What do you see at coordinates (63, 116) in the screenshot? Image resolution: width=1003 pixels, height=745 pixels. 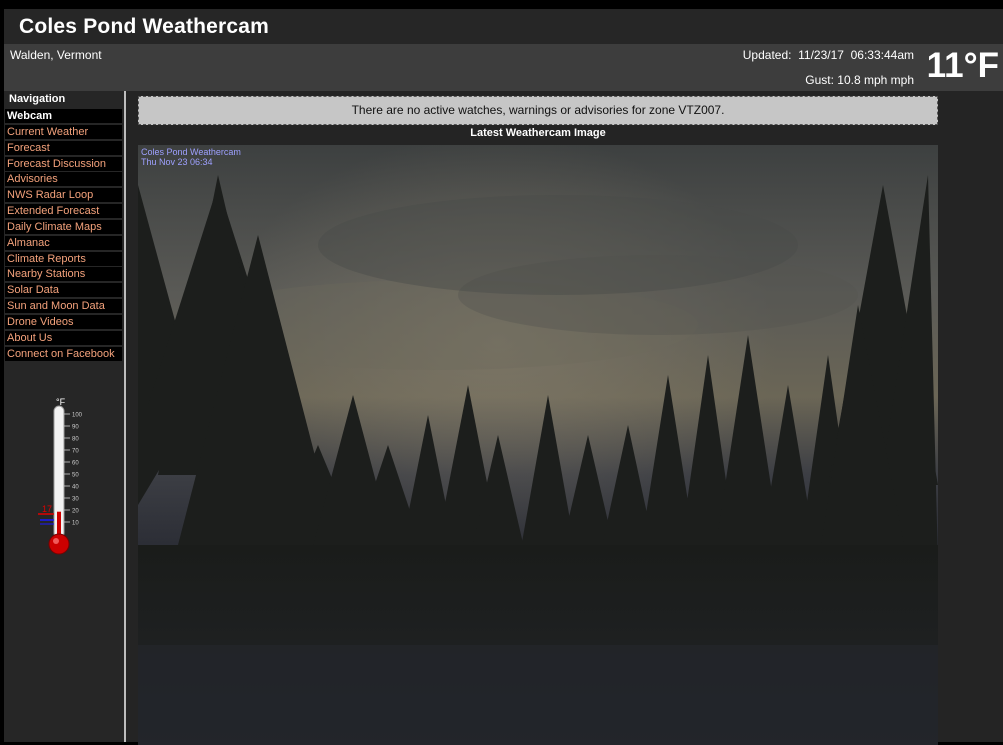 I see `nav-item-webcam: Webcam` at bounding box center [63, 116].